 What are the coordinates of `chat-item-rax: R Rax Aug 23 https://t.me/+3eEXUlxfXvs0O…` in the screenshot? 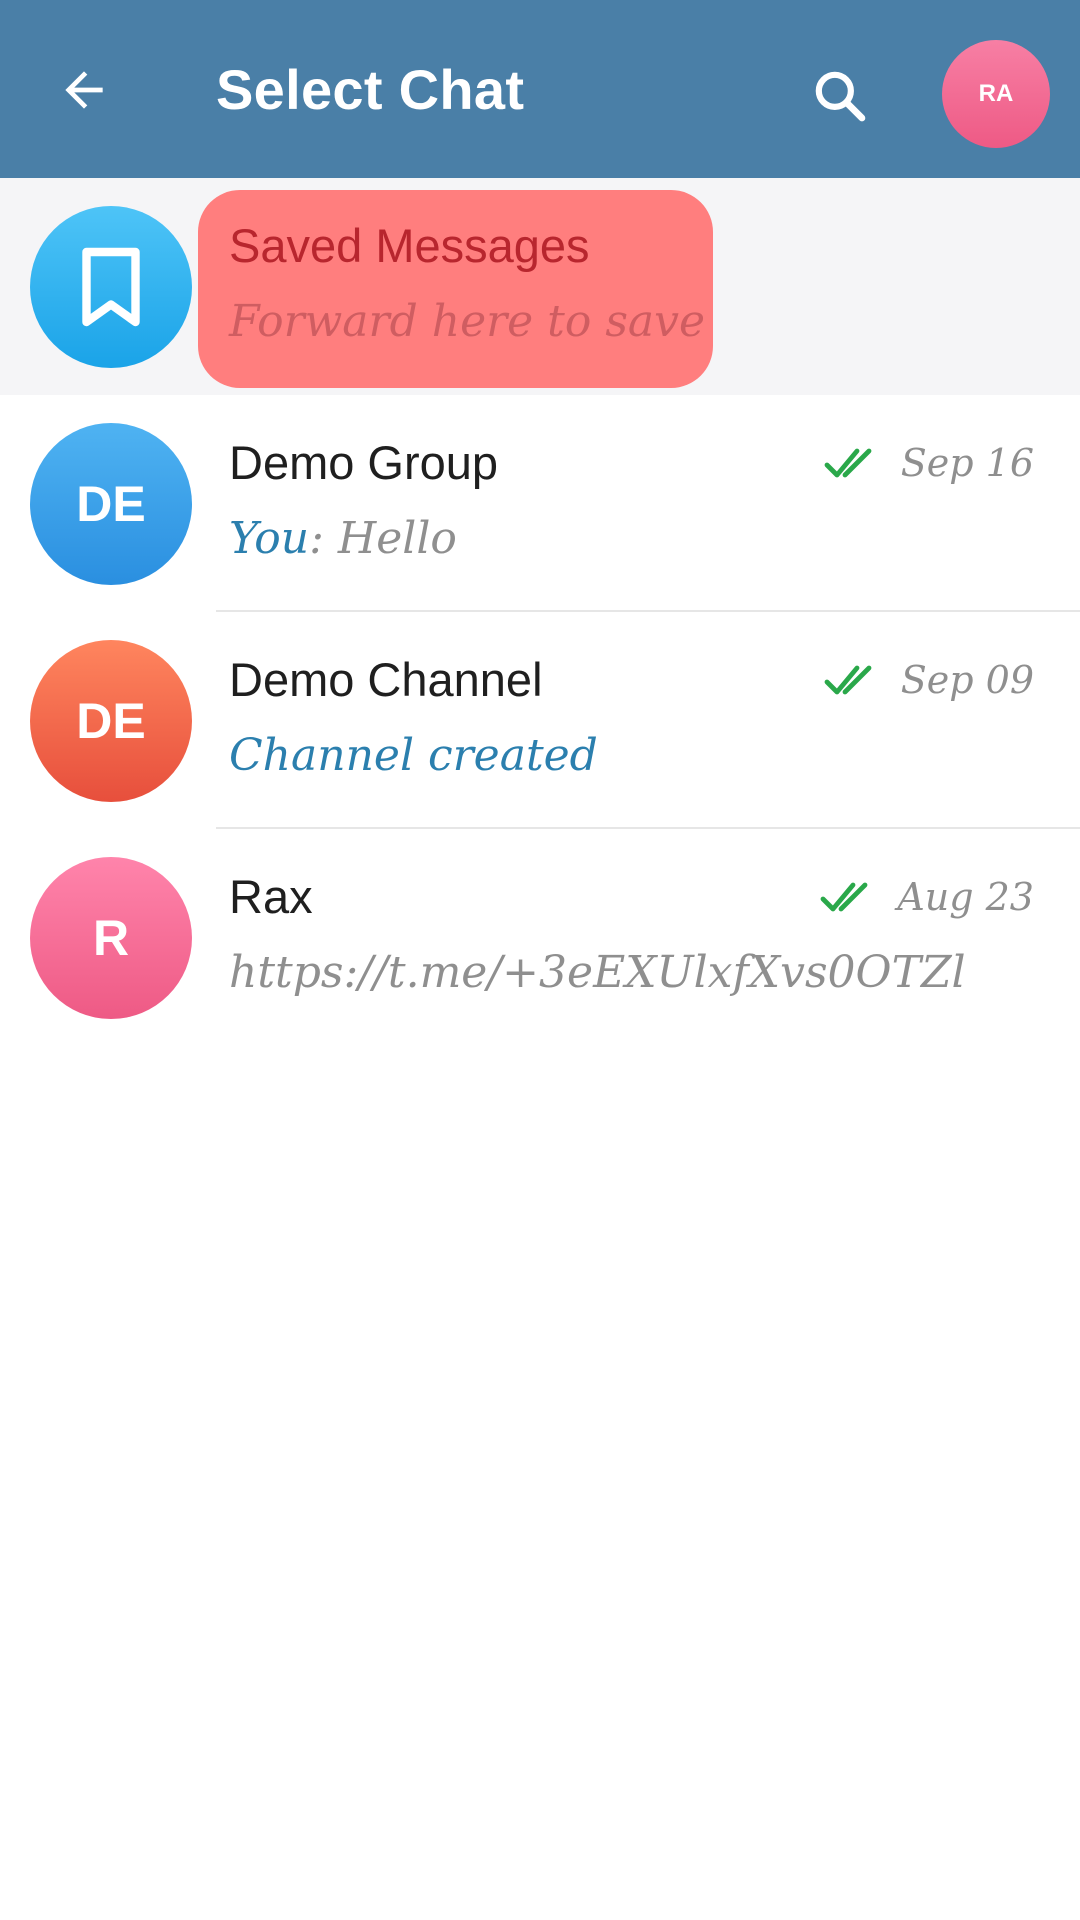 It's located at (540, 937).